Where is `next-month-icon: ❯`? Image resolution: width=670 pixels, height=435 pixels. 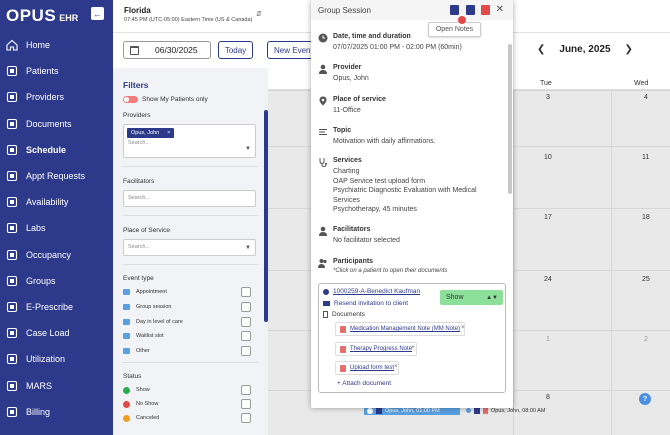
next-month-icon: ❯ is located at coordinates (629, 49).